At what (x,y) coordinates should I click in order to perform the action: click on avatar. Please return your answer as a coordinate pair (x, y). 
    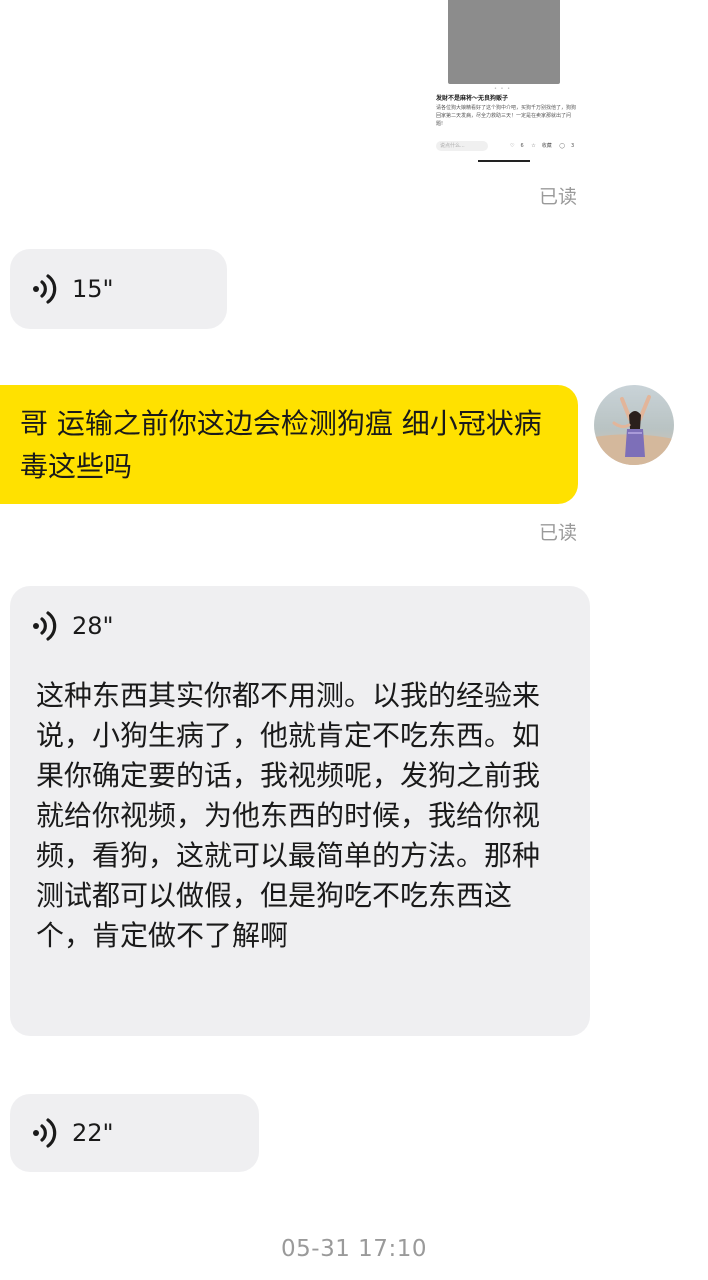
    Looking at the image, I should click on (634, 425).